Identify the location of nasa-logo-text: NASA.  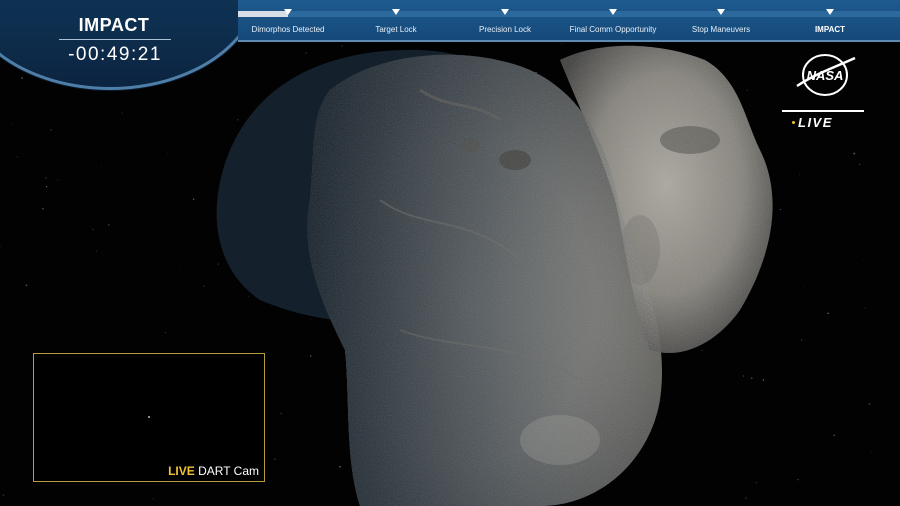
(825, 75).